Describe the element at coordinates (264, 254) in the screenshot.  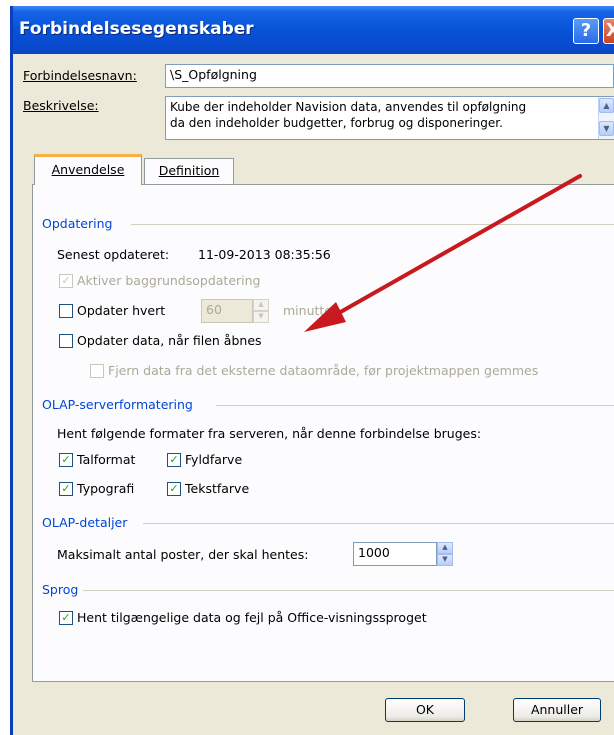
I see `last-updated-value: 11-09-2013 08:35:56` at that location.